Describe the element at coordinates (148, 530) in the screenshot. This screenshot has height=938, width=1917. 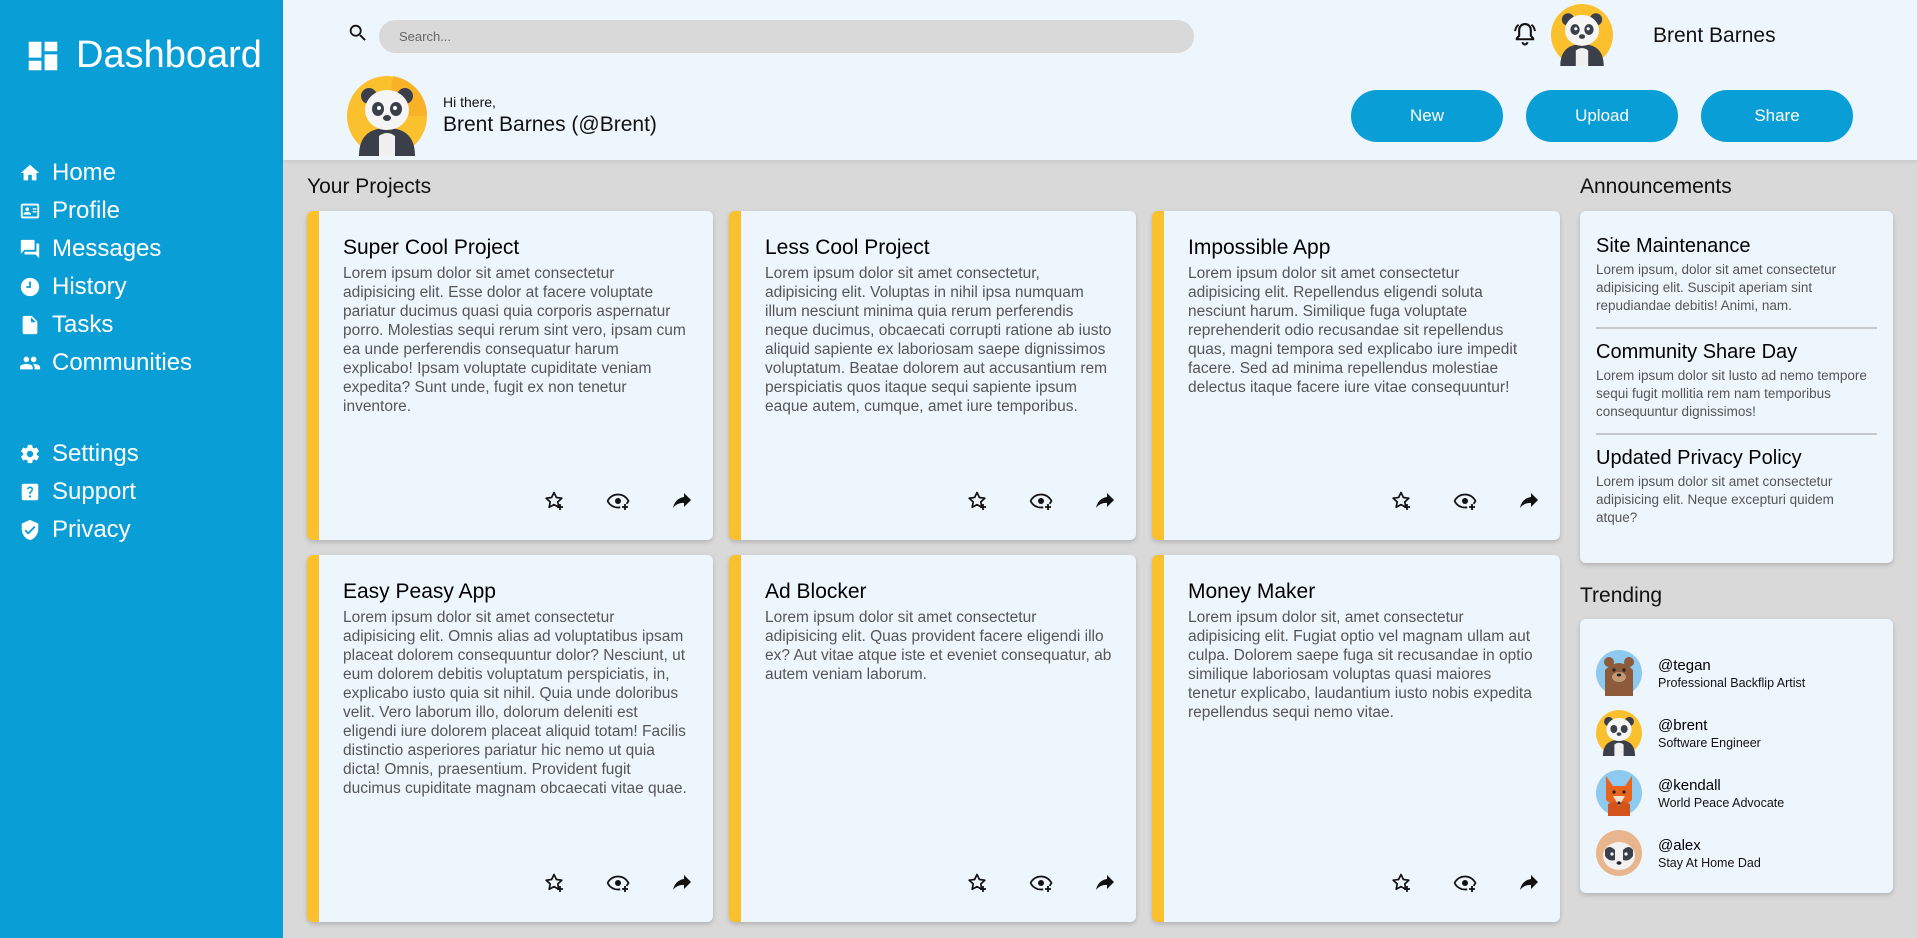
I see `sidebar-item-privacy: Privacy` at that location.